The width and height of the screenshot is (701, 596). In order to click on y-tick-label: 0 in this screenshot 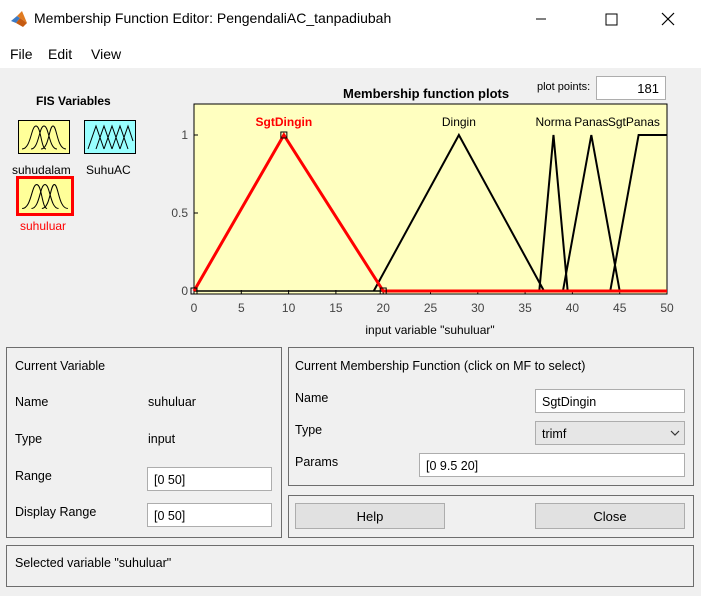, I will do `click(184, 291)`.